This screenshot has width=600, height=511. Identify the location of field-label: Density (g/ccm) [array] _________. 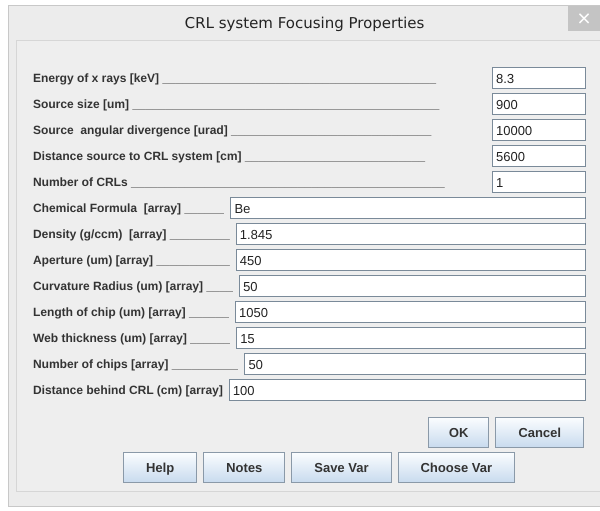
(131, 234).